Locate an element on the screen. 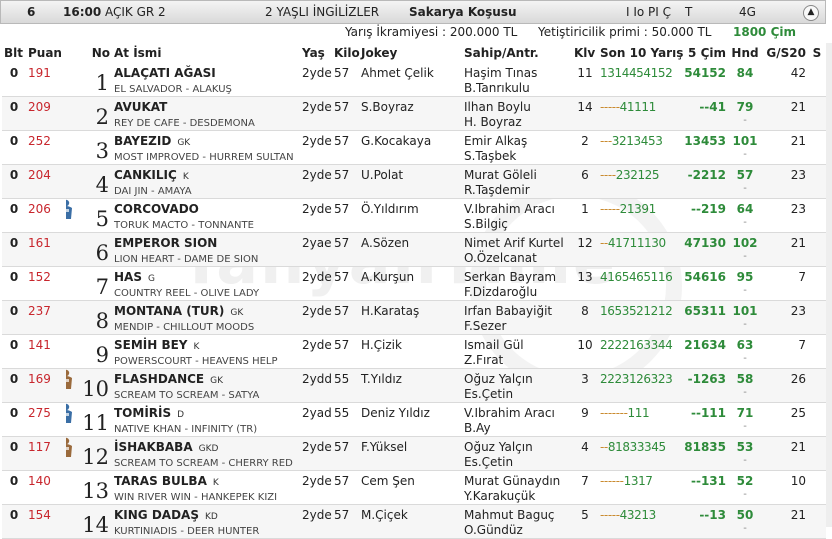 Image resolution: width=832 pixels, height=539 pixels. trainer-link: F.Sezer is located at coordinates (485, 326).